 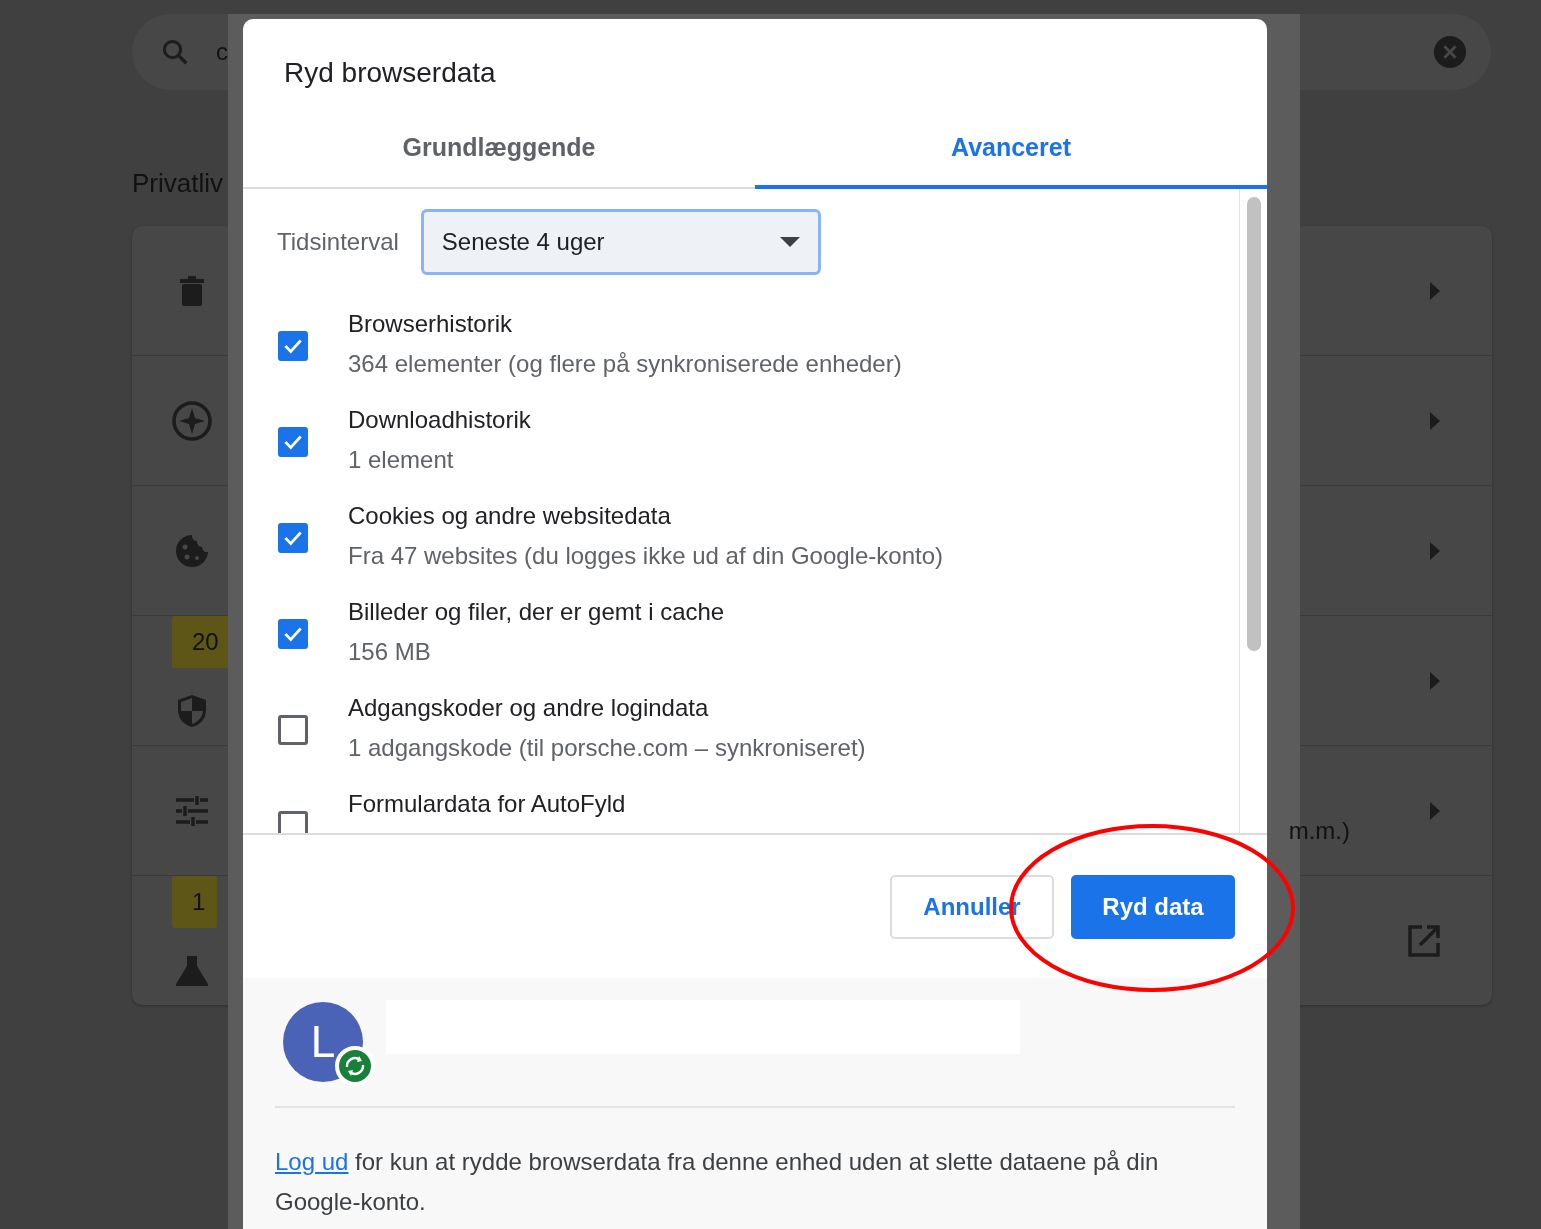 I want to click on flask-icon, so click(x=192, y=970).